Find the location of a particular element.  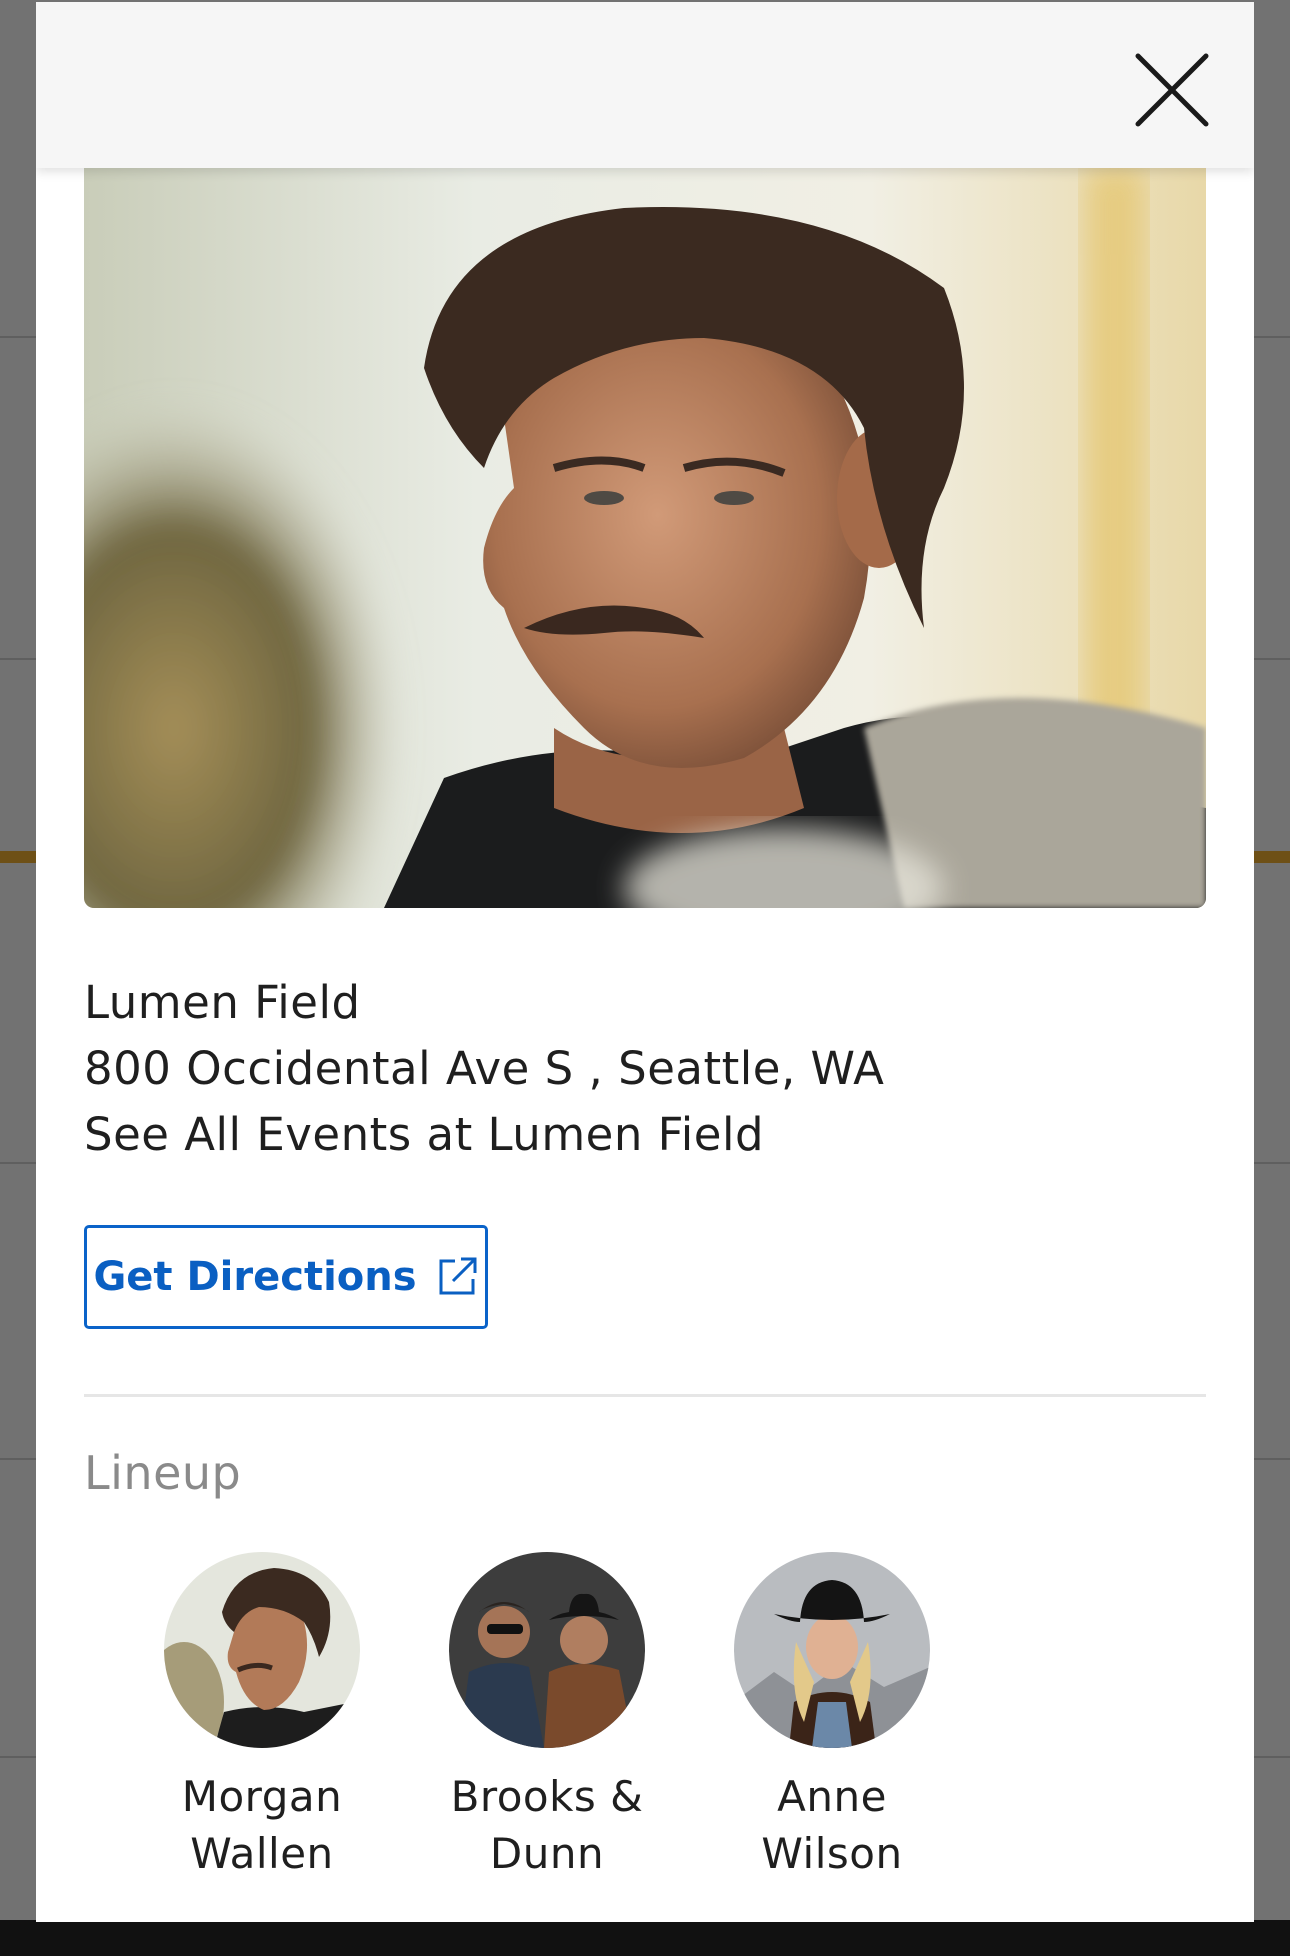

artist-name: Brooks & Dunn is located at coordinates (547, 1825).